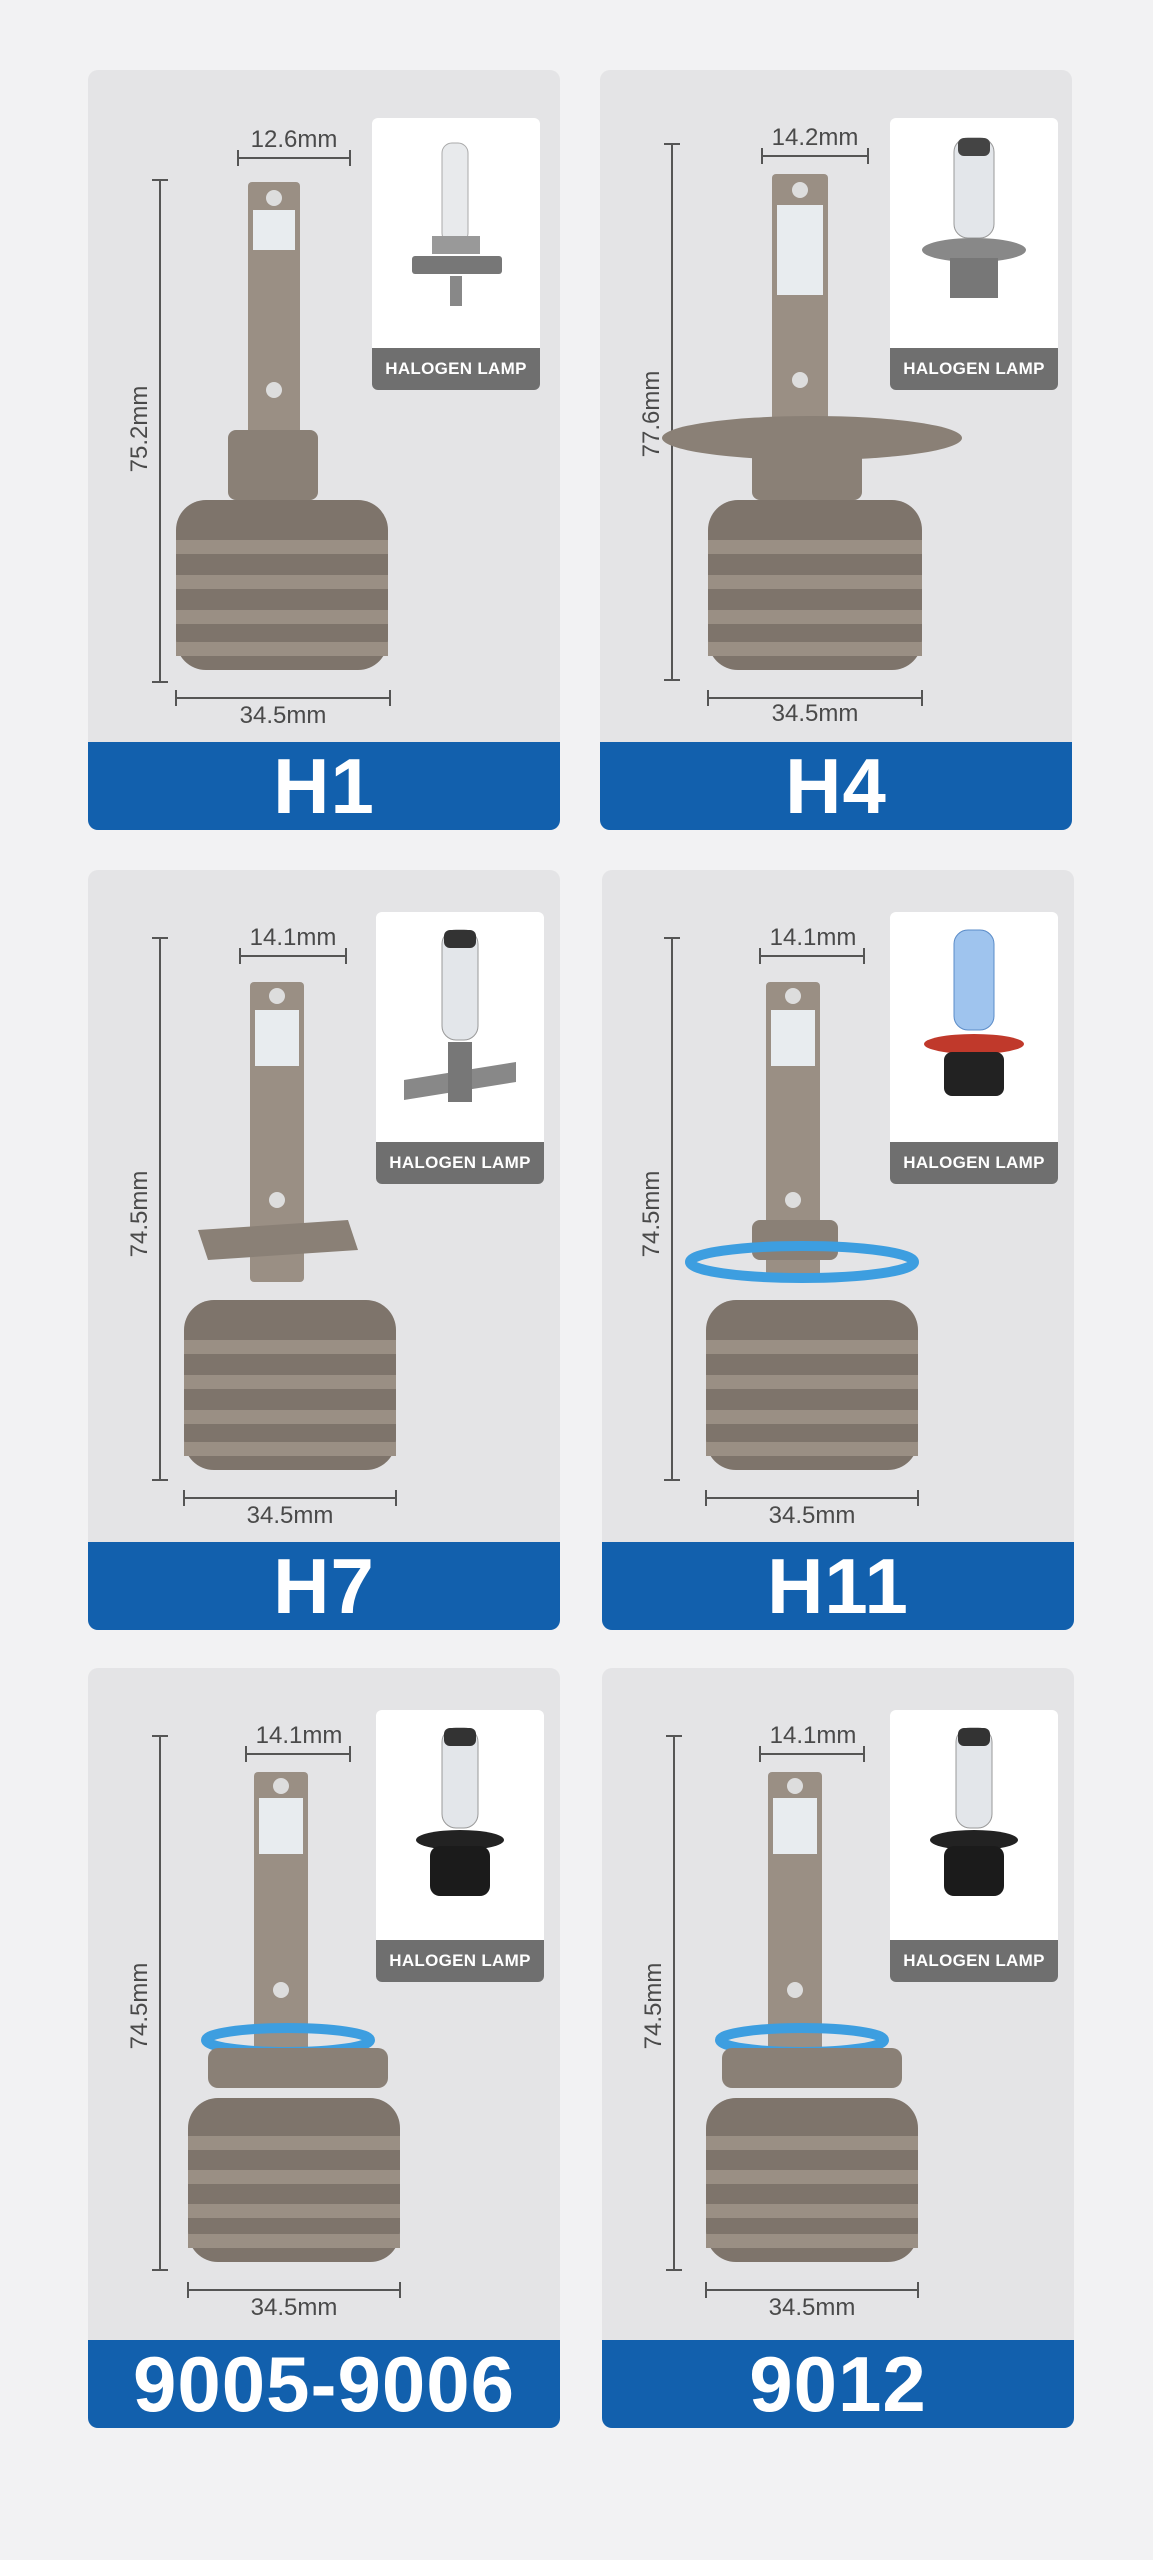  I want to click on model-label: H1, so click(324, 786).